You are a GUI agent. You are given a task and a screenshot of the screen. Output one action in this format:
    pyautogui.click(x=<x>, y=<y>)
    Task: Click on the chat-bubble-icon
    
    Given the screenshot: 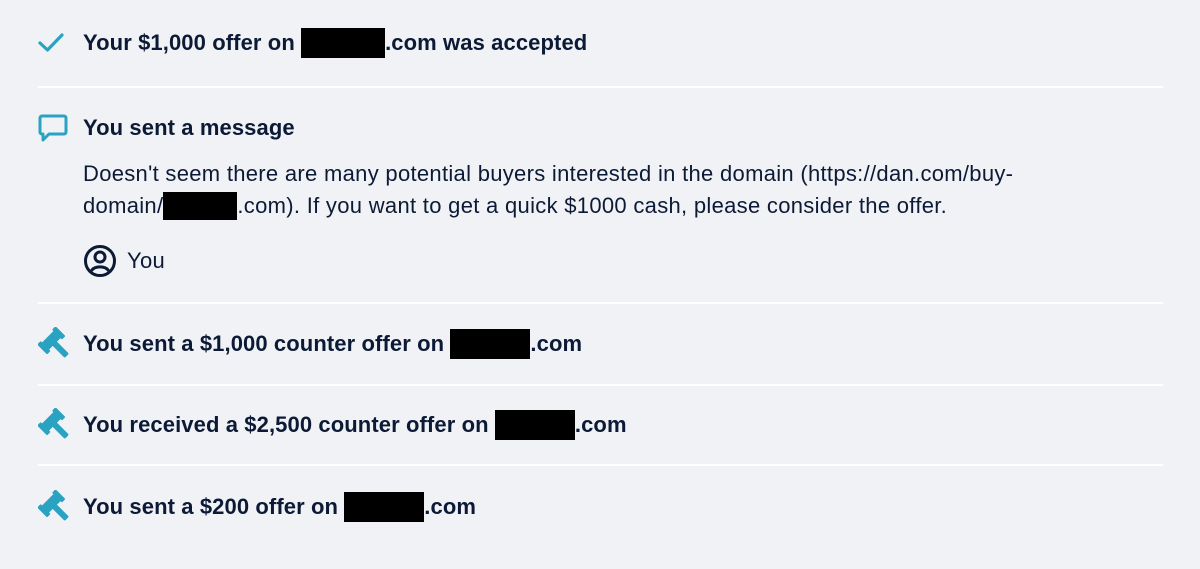 What is the action you would take?
    pyautogui.click(x=60, y=128)
    